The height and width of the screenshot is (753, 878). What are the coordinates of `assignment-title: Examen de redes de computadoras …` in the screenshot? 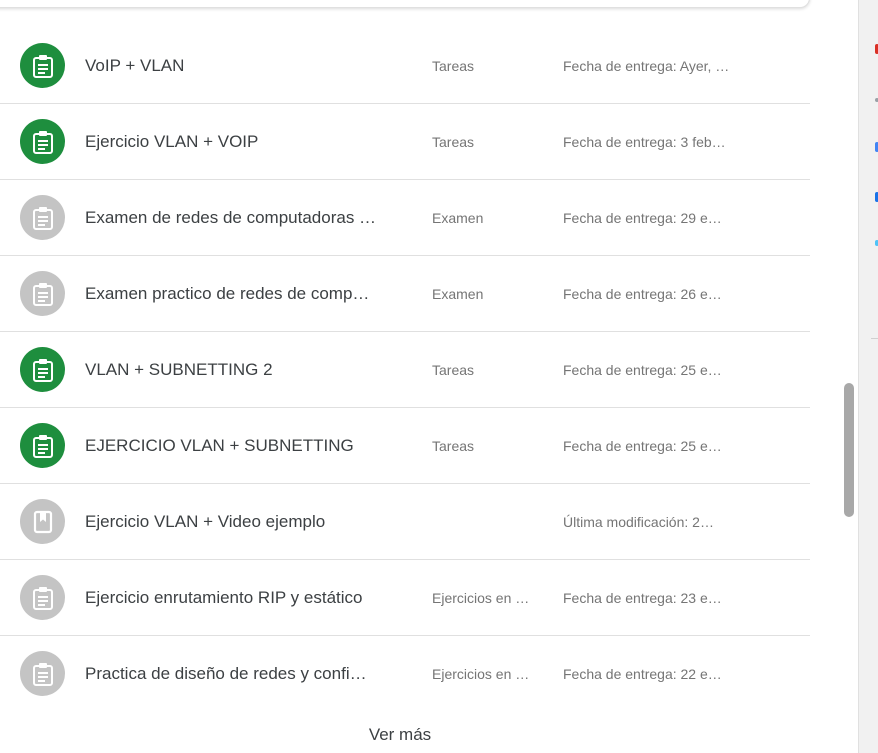 It's located at (231, 217).